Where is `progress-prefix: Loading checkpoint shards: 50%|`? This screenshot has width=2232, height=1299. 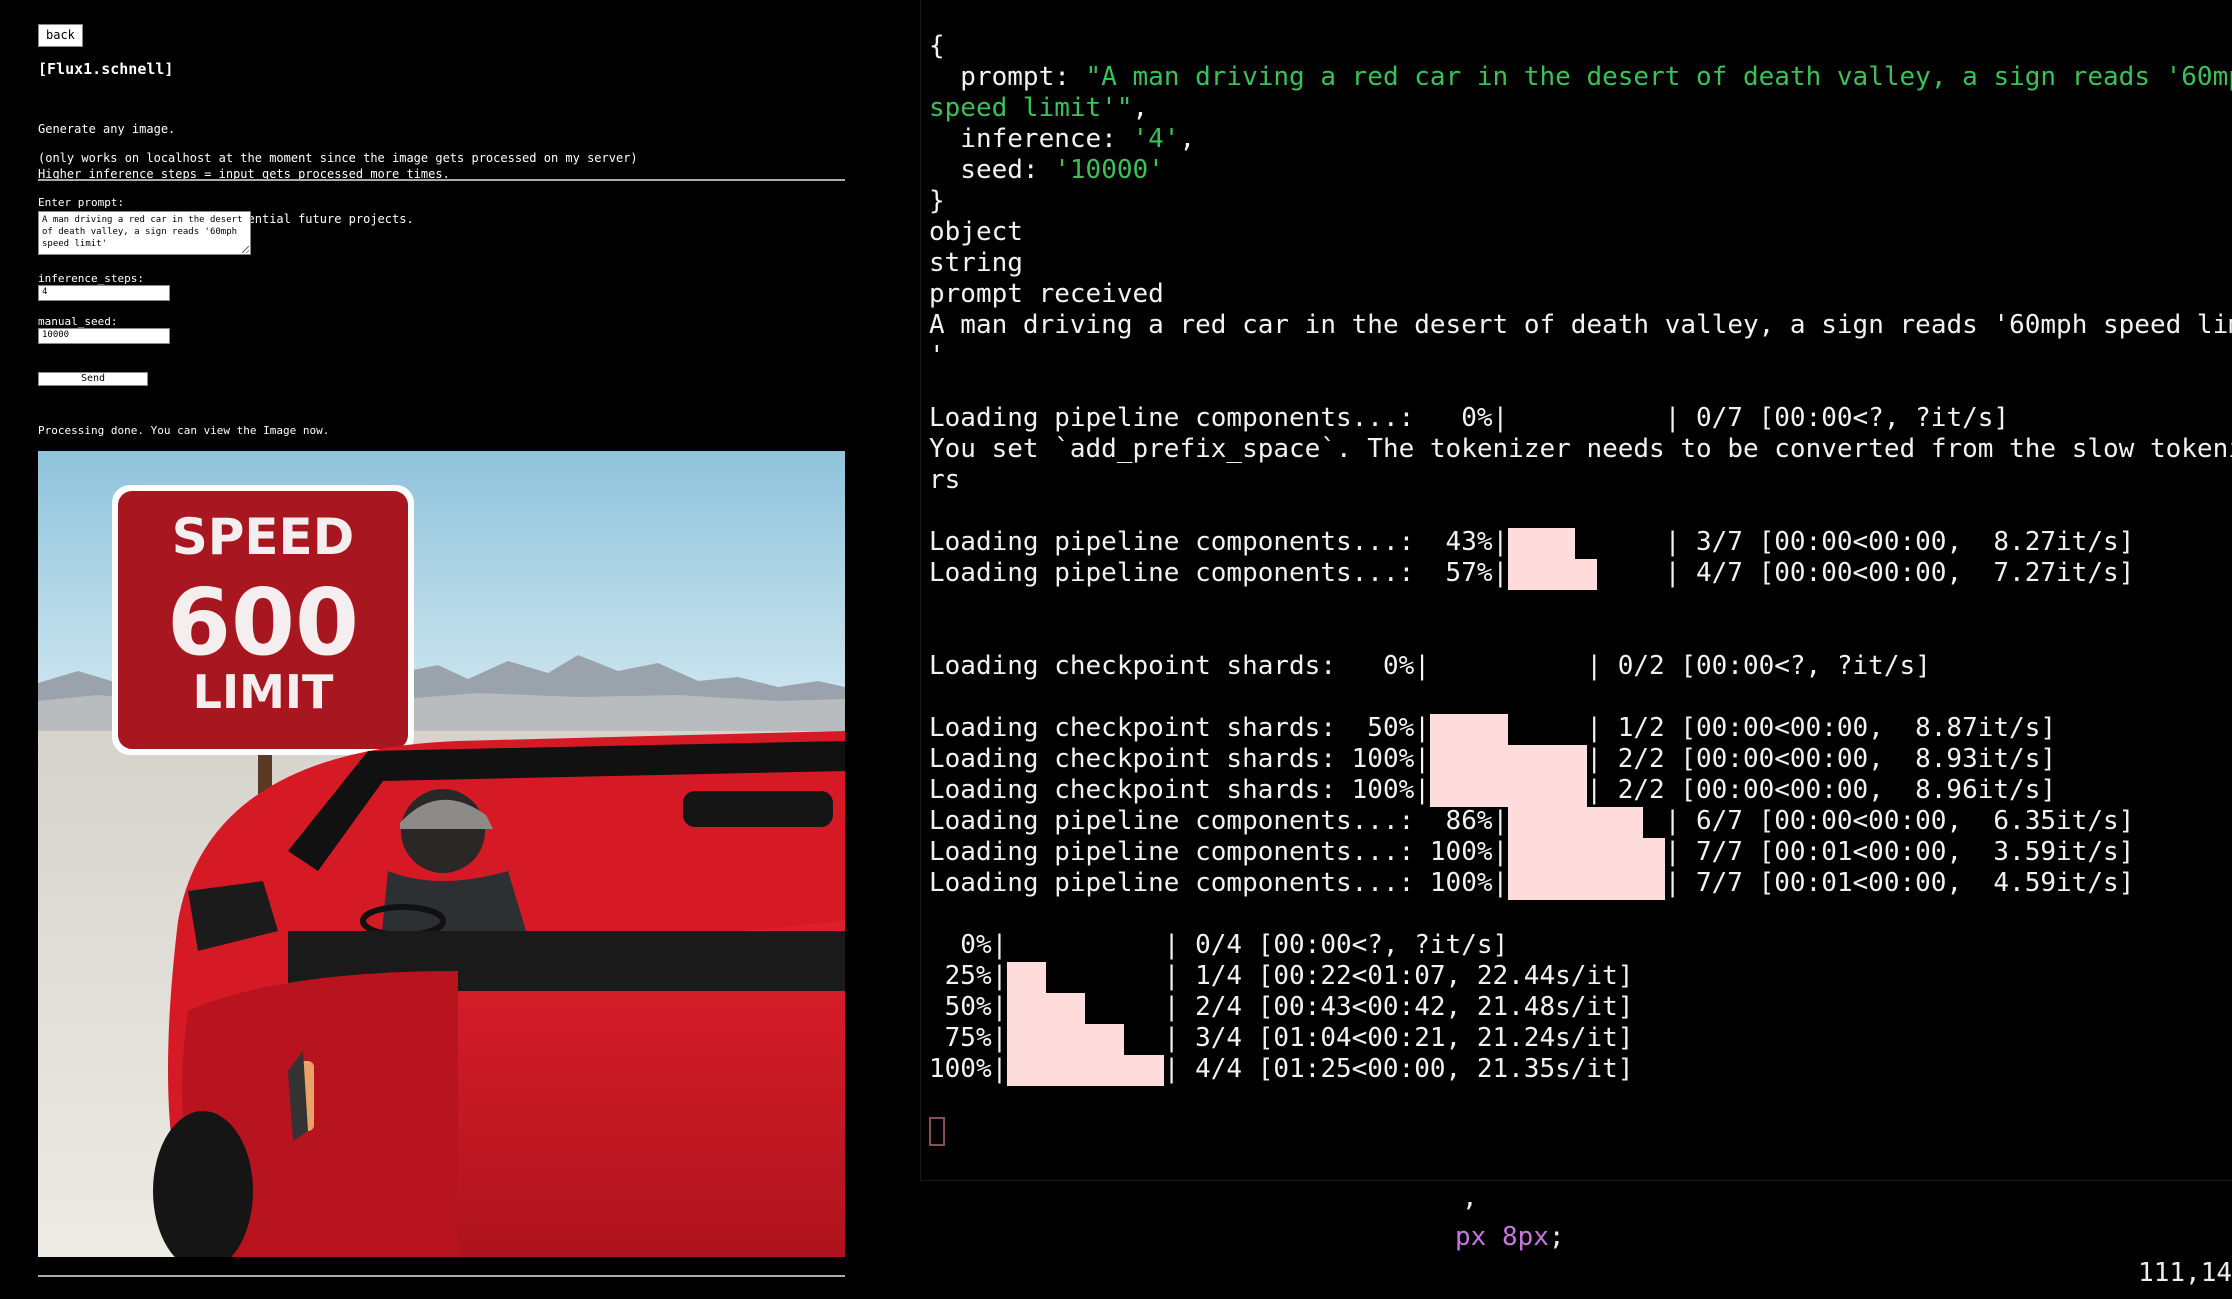 progress-prefix: Loading checkpoint shards: 50%| is located at coordinates (1179, 728).